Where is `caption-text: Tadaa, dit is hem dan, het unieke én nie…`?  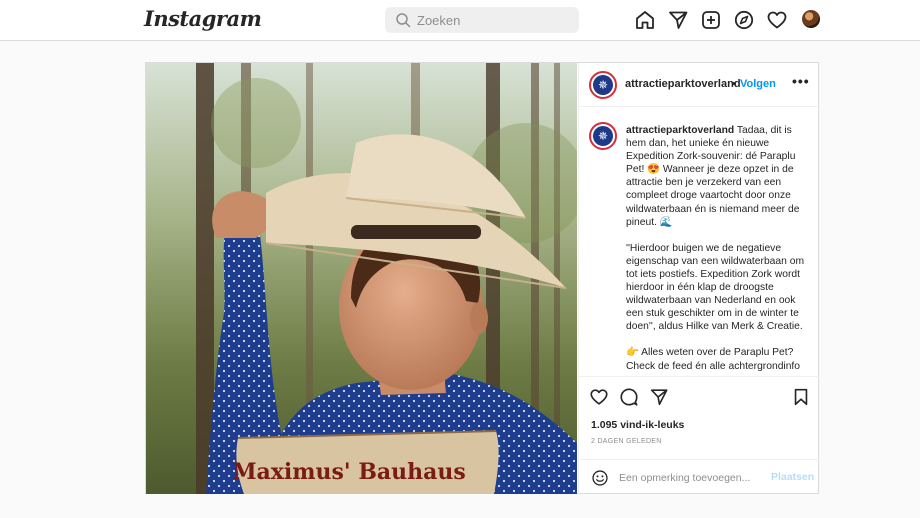
caption-text: Tadaa, dit is hem dan, het unieke én nie… is located at coordinates (713, 176).